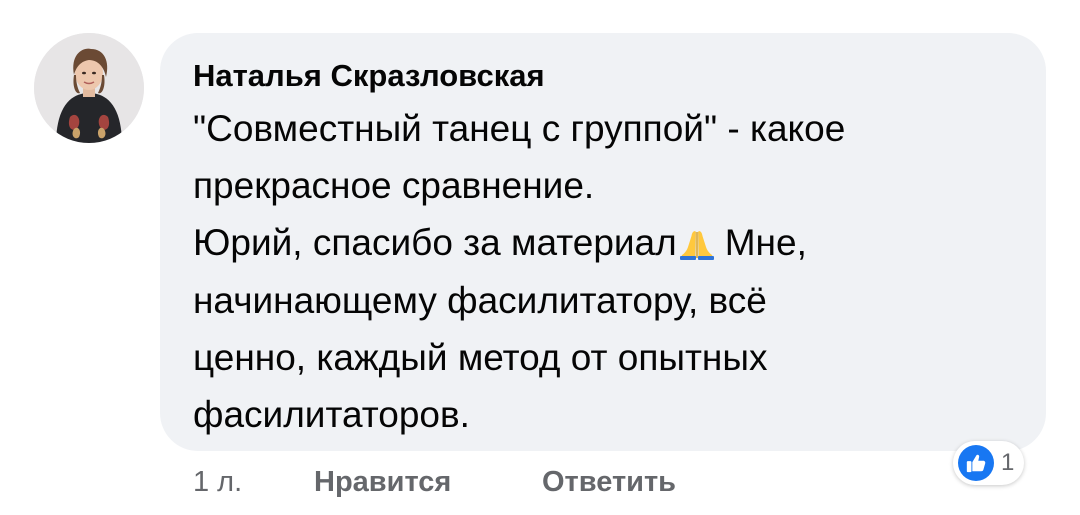  I want to click on avatar, so click(89, 88).